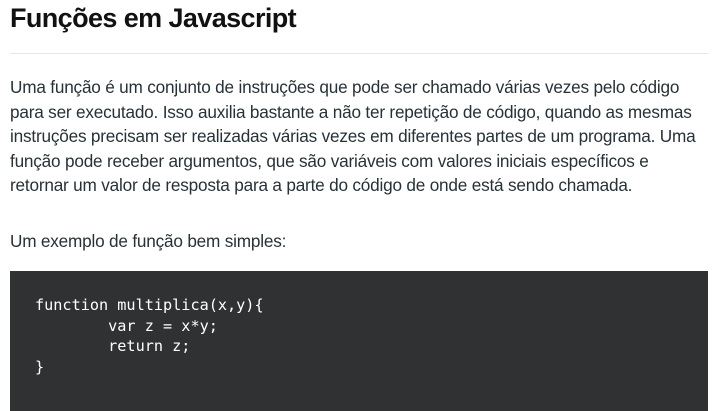 The width and height of the screenshot is (716, 411). Describe the element at coordinates (148, 241) in the screenshot. I see `example-lead-text: Um exemplo de função bem simples:` at that location.